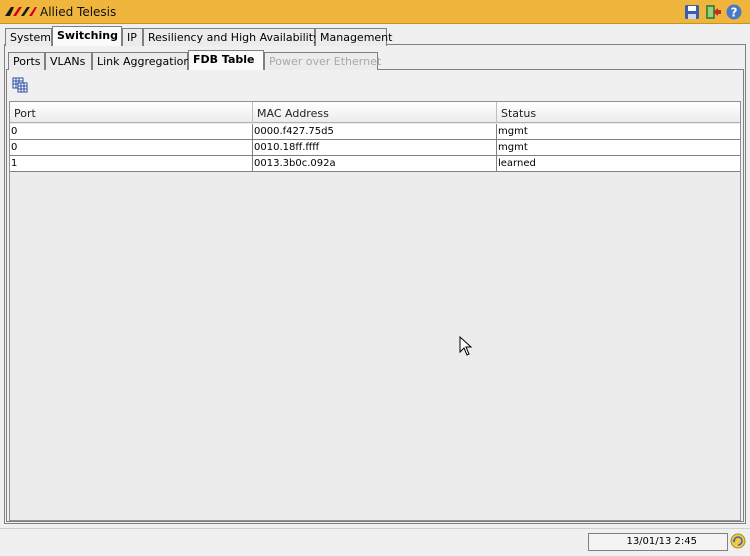  Describe the element at coordinates (322, 61) in the screenshot. I see `subtab-power-over-ethernet: Power over Ethernet` at that location.